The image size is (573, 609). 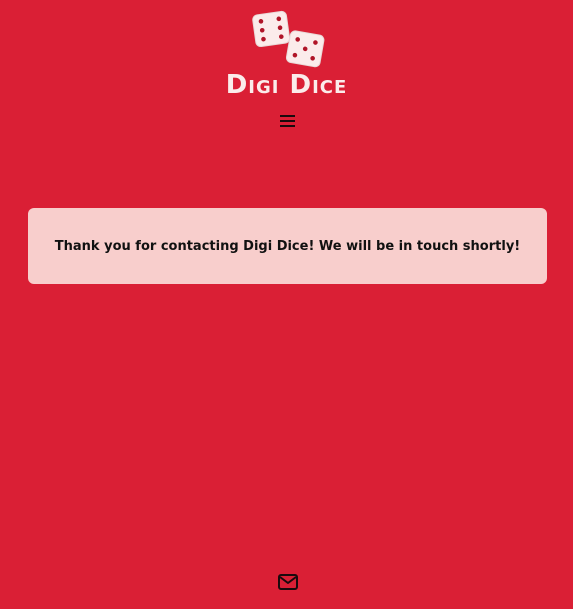 What do you see at coordinates (286, 85) in the screenshot?
I see `brand-name: Digi Dice` at bounding box center [286, 85].